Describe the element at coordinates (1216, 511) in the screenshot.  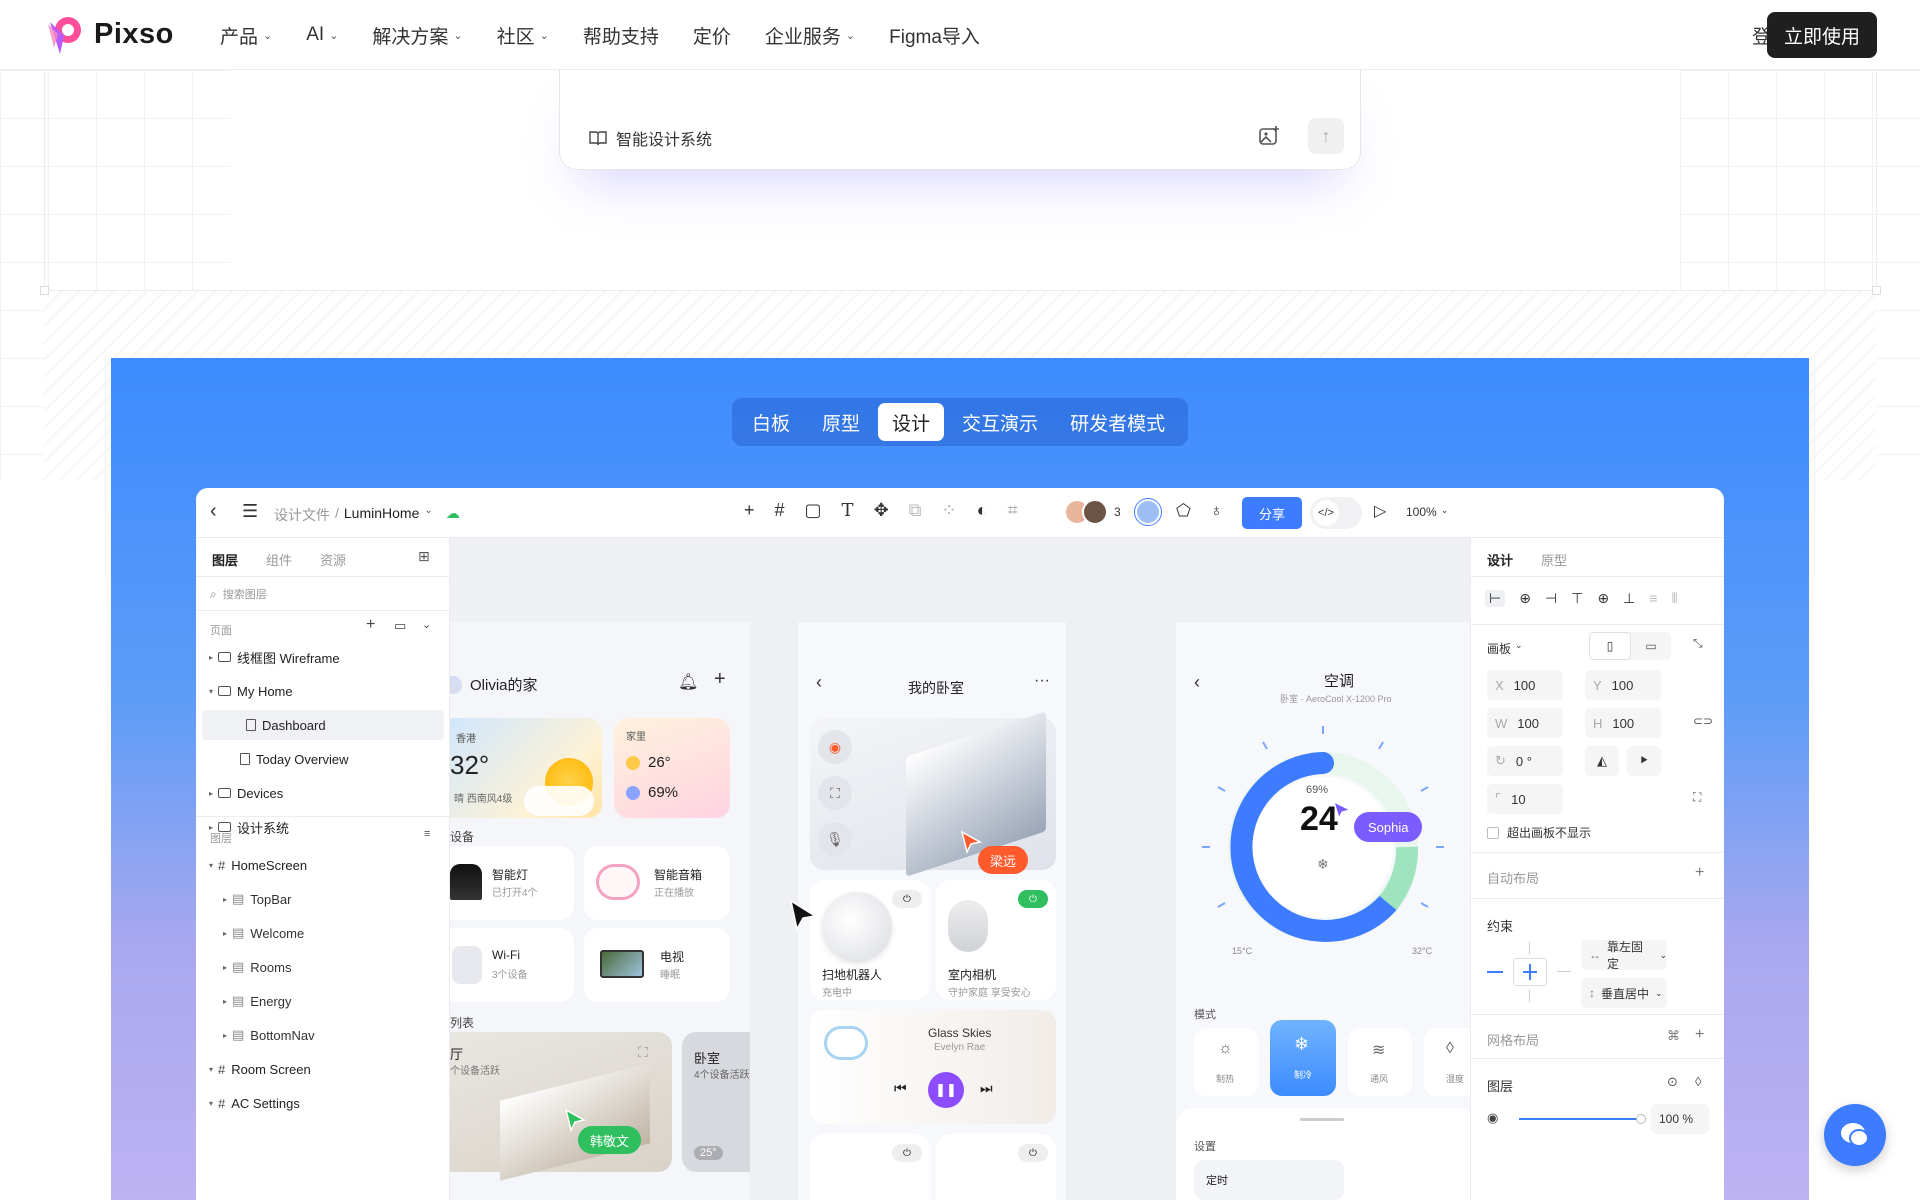
I see `lightbulb-icon: ♁` at that location.